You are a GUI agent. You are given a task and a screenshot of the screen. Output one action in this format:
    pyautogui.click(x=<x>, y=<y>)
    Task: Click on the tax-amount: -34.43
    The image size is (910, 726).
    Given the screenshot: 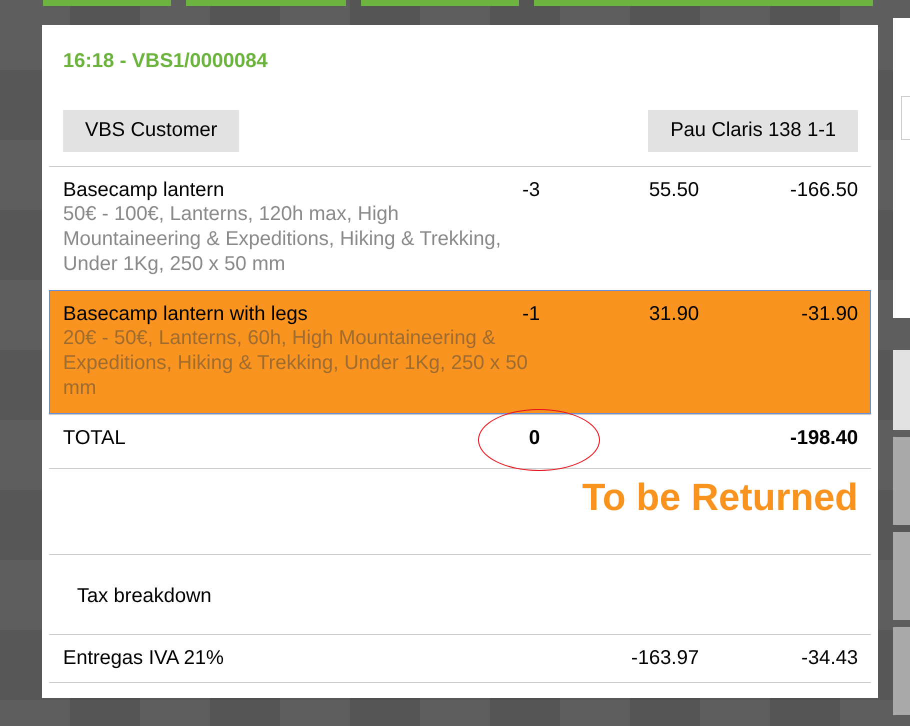 What is the action you would take?
    pyautogui.click(x=829, y=658)
    